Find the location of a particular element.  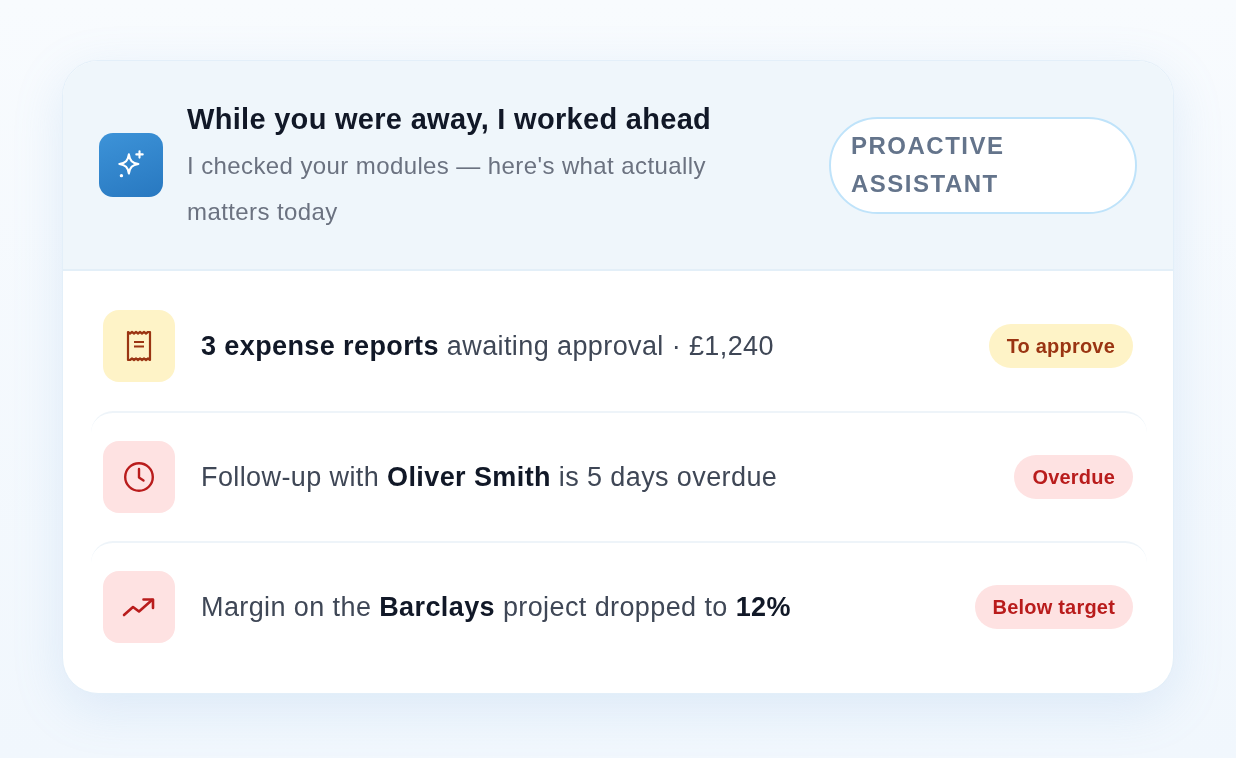

receipt-icon is located at coordinates (139, 346).